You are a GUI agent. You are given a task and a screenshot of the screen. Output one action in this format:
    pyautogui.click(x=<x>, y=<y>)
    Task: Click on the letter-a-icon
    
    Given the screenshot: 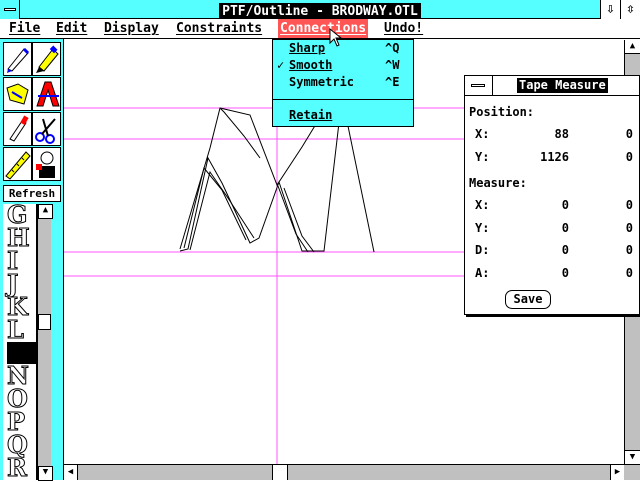 What is the action you would take?
    pyautogui.click(x=48, y=94)
    